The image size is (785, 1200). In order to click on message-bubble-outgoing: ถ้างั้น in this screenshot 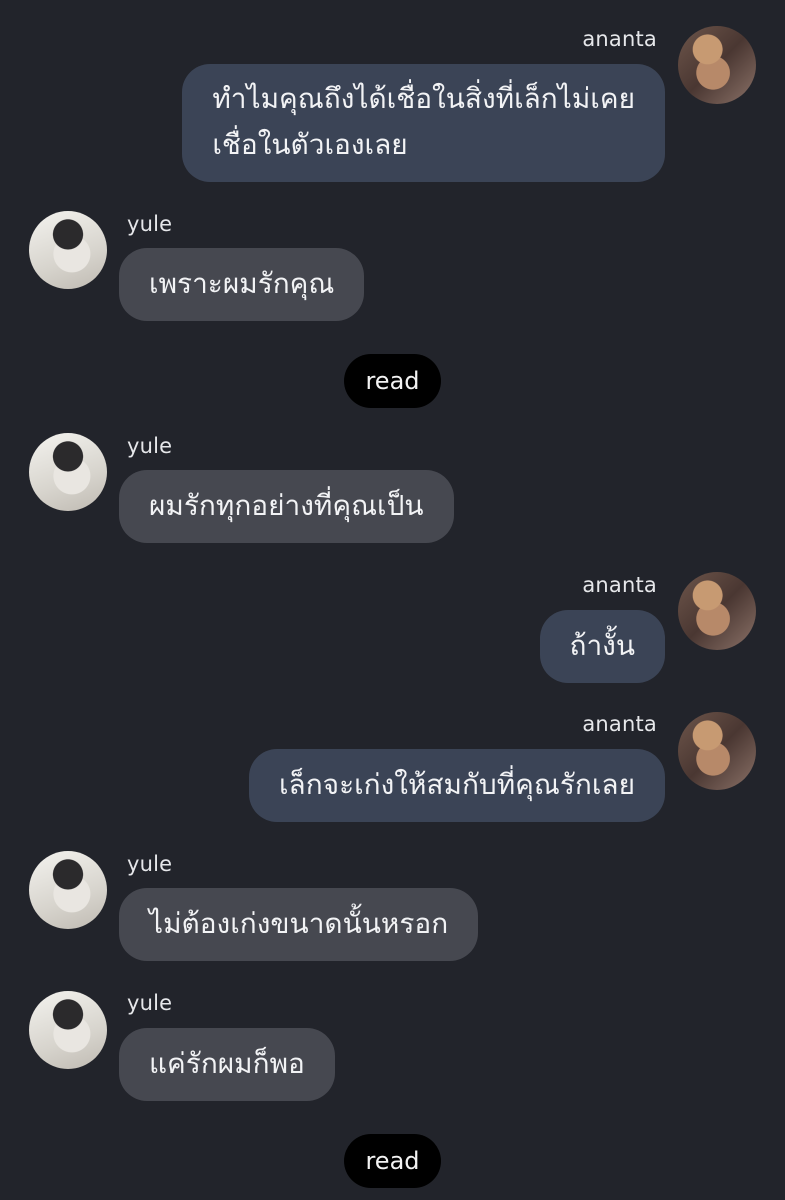, I will do `click(602, 646)`.